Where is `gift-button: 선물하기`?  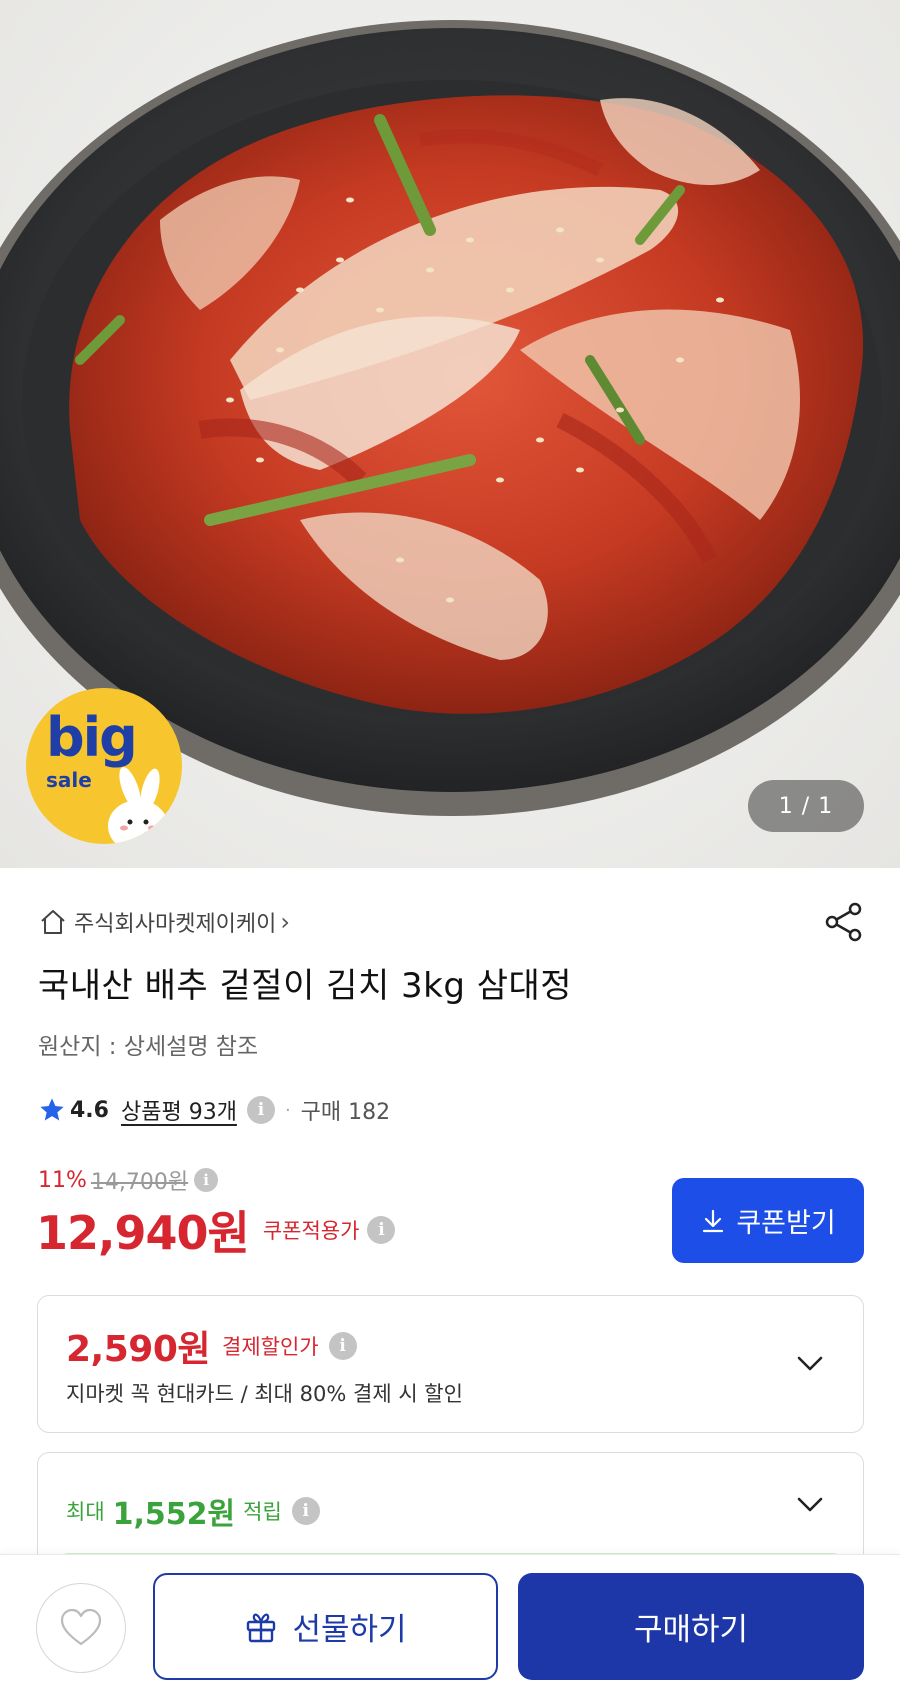
gift-button: 선물하기 is located at coordinates (325, 1626).